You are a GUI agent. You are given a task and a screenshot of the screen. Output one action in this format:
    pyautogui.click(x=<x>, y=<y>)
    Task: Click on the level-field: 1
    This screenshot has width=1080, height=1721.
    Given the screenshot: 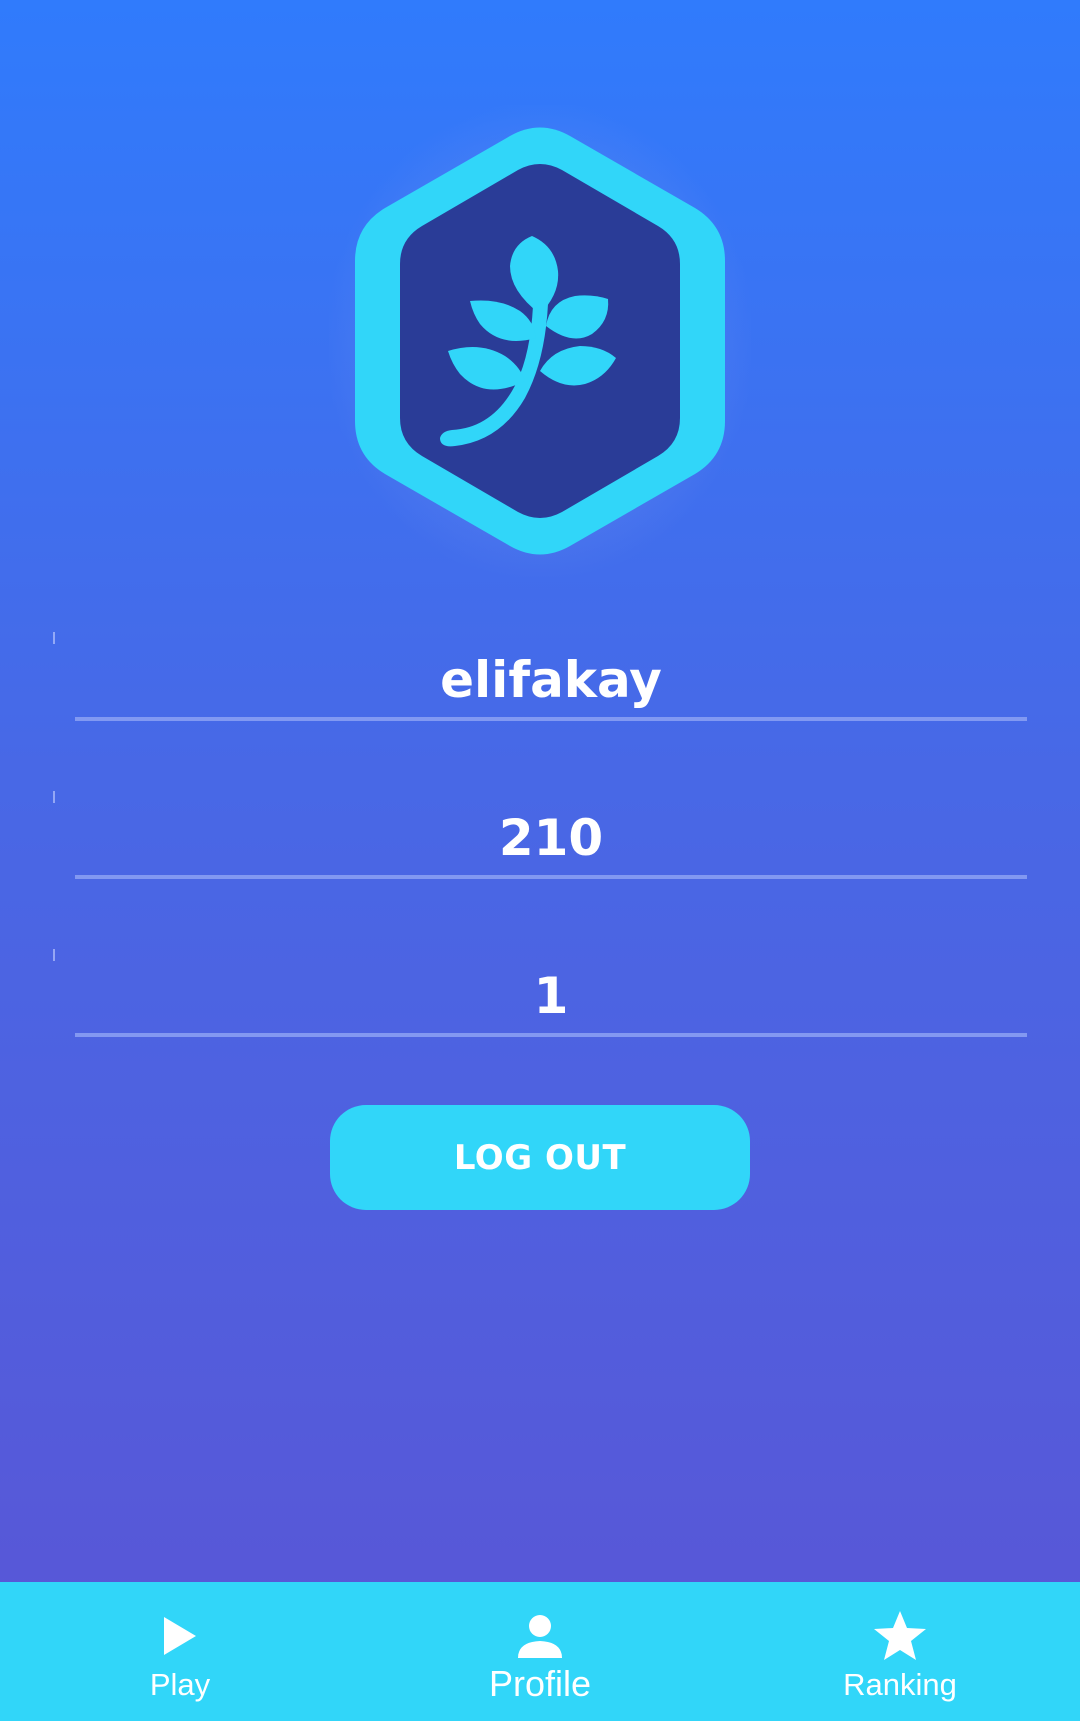 What is the action you would take?
    pyautogui.click(x=551, y=999)
    